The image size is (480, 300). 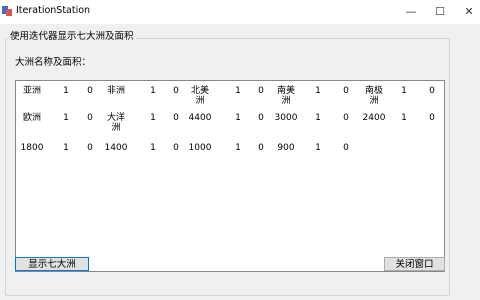 What do you see at coordinates (286, 148) in the screenshot?
I see `output-cell: 900` at bounding box center [286, 148].